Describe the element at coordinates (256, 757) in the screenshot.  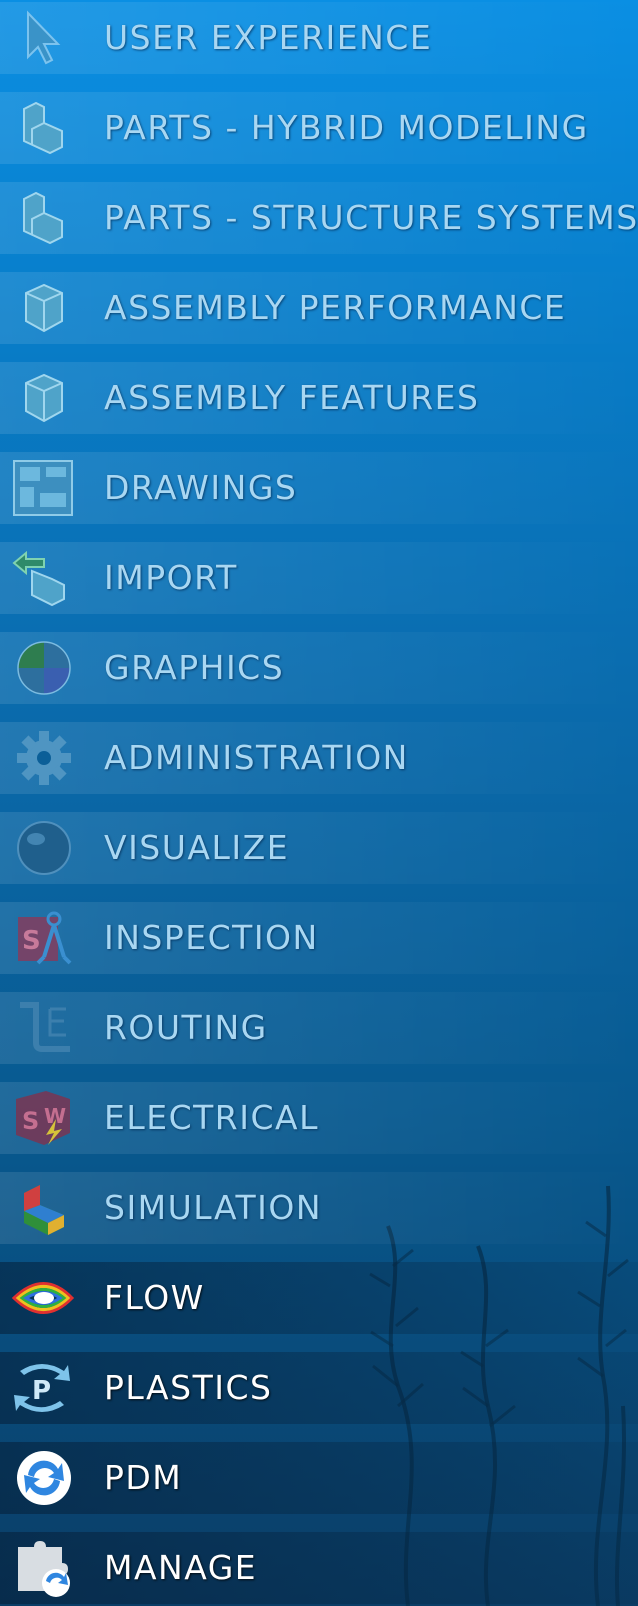
I see `menu-item-label: ADMINISTRATION` at that location.